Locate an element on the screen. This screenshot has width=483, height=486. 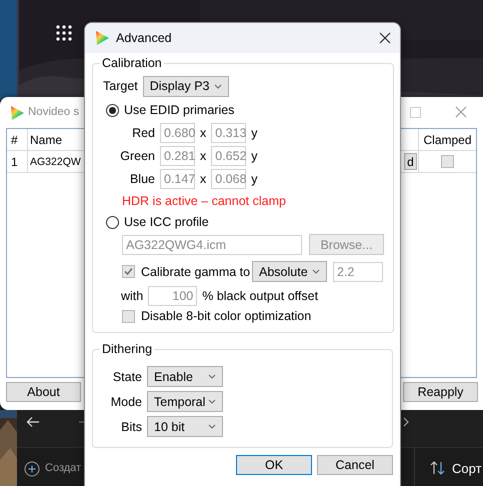
field-label: % black output offset is located at coordinates (260, 296).